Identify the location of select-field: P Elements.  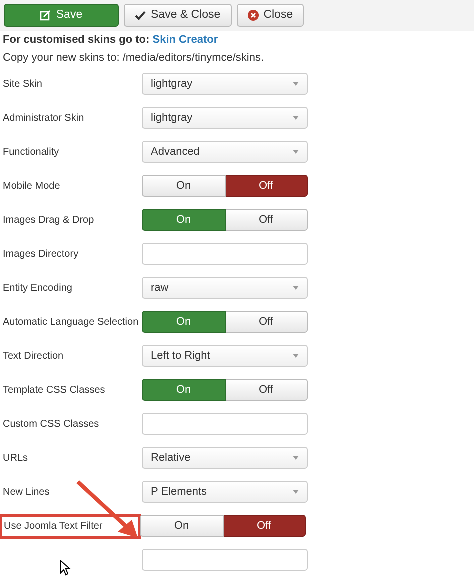
(225, 492).